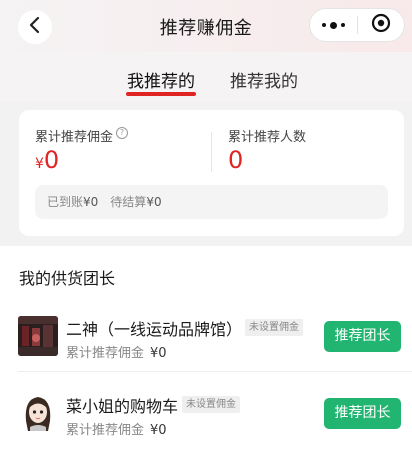  Describe the element at coordinates (206, 422) in the screenshot. I see `list-item: 菜小姐的购物车 未设置佣金 累计推荐佣金 ¥0 推荐团长` at that location.